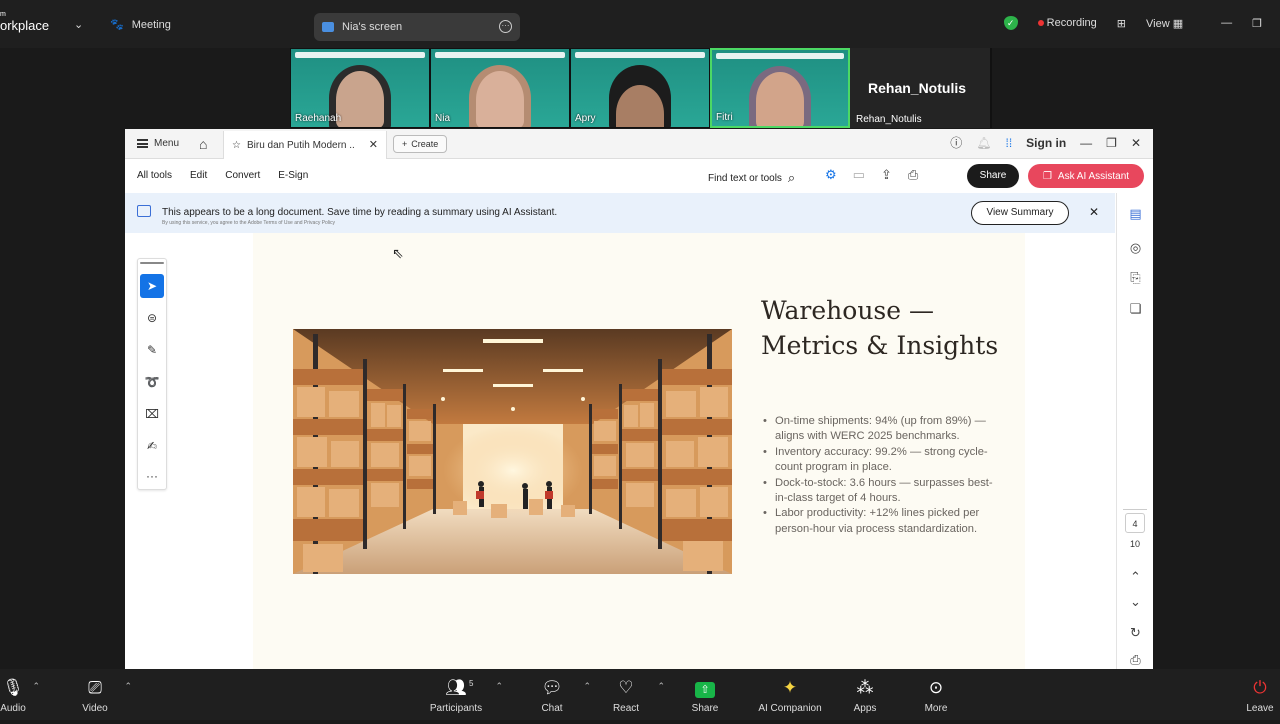  Describe the element at coordinates (242, 175) in the screenshot. I see `convert-tab: Convert` at that location.